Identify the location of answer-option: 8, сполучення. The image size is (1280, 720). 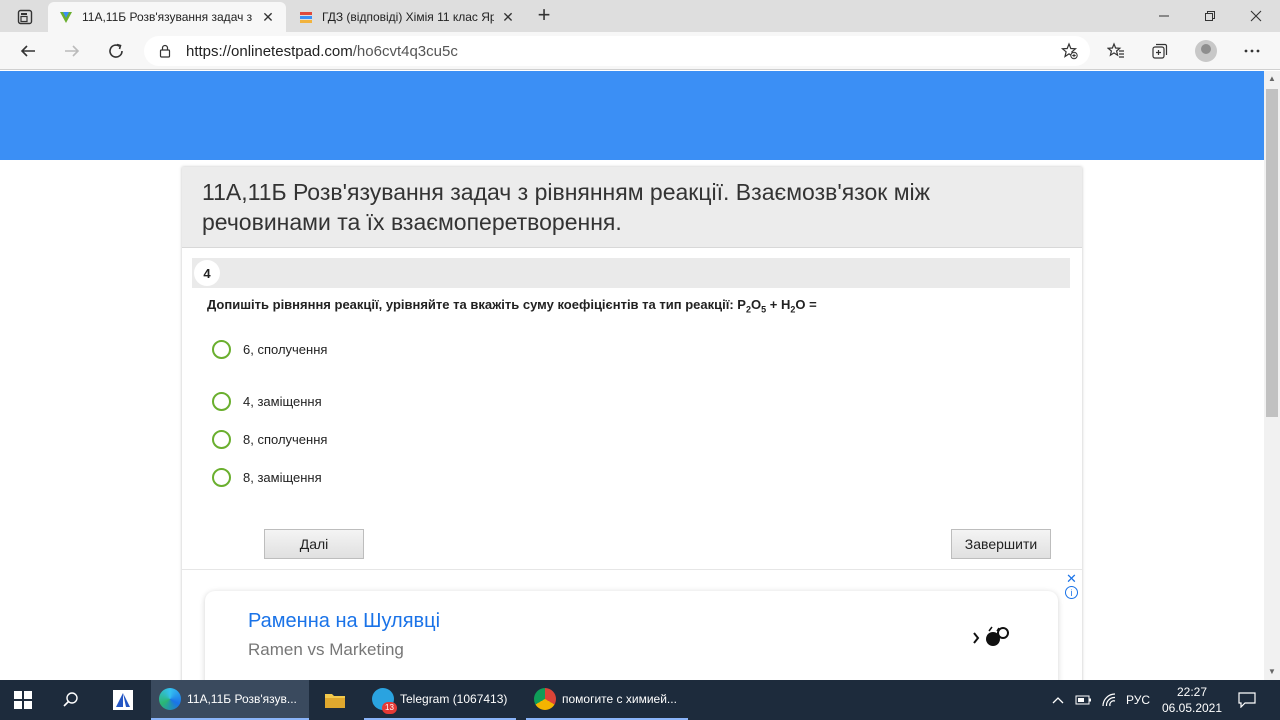
(269, 439).